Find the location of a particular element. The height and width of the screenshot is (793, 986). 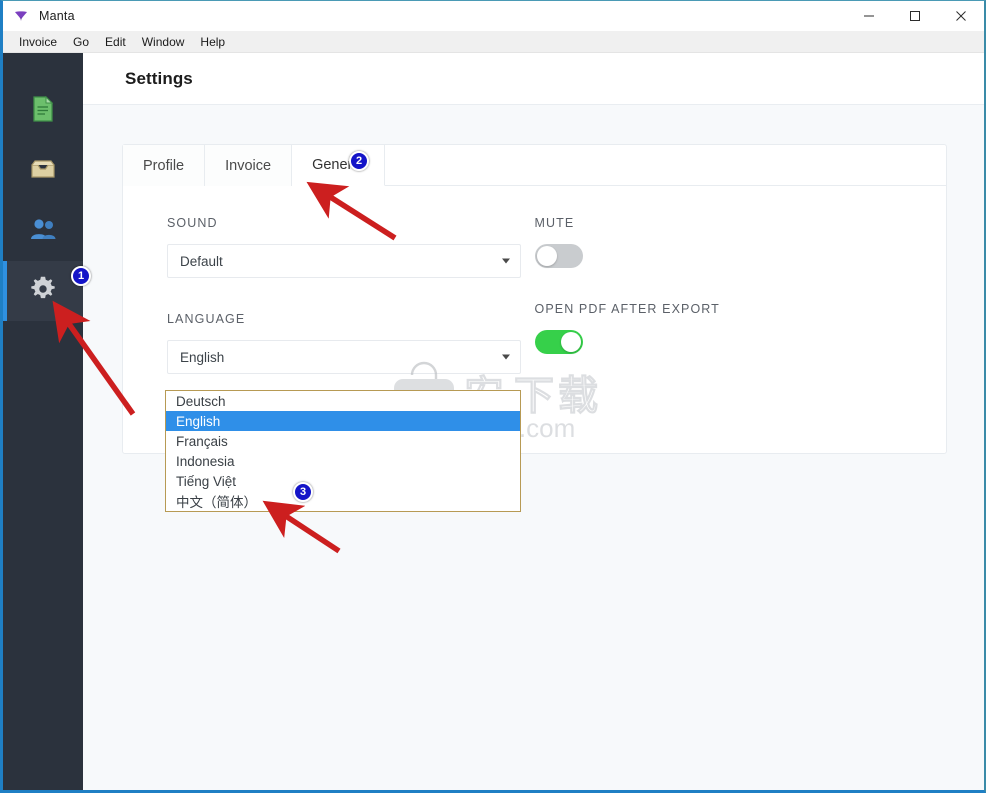

close-icon is located at coordinates (961, 16).